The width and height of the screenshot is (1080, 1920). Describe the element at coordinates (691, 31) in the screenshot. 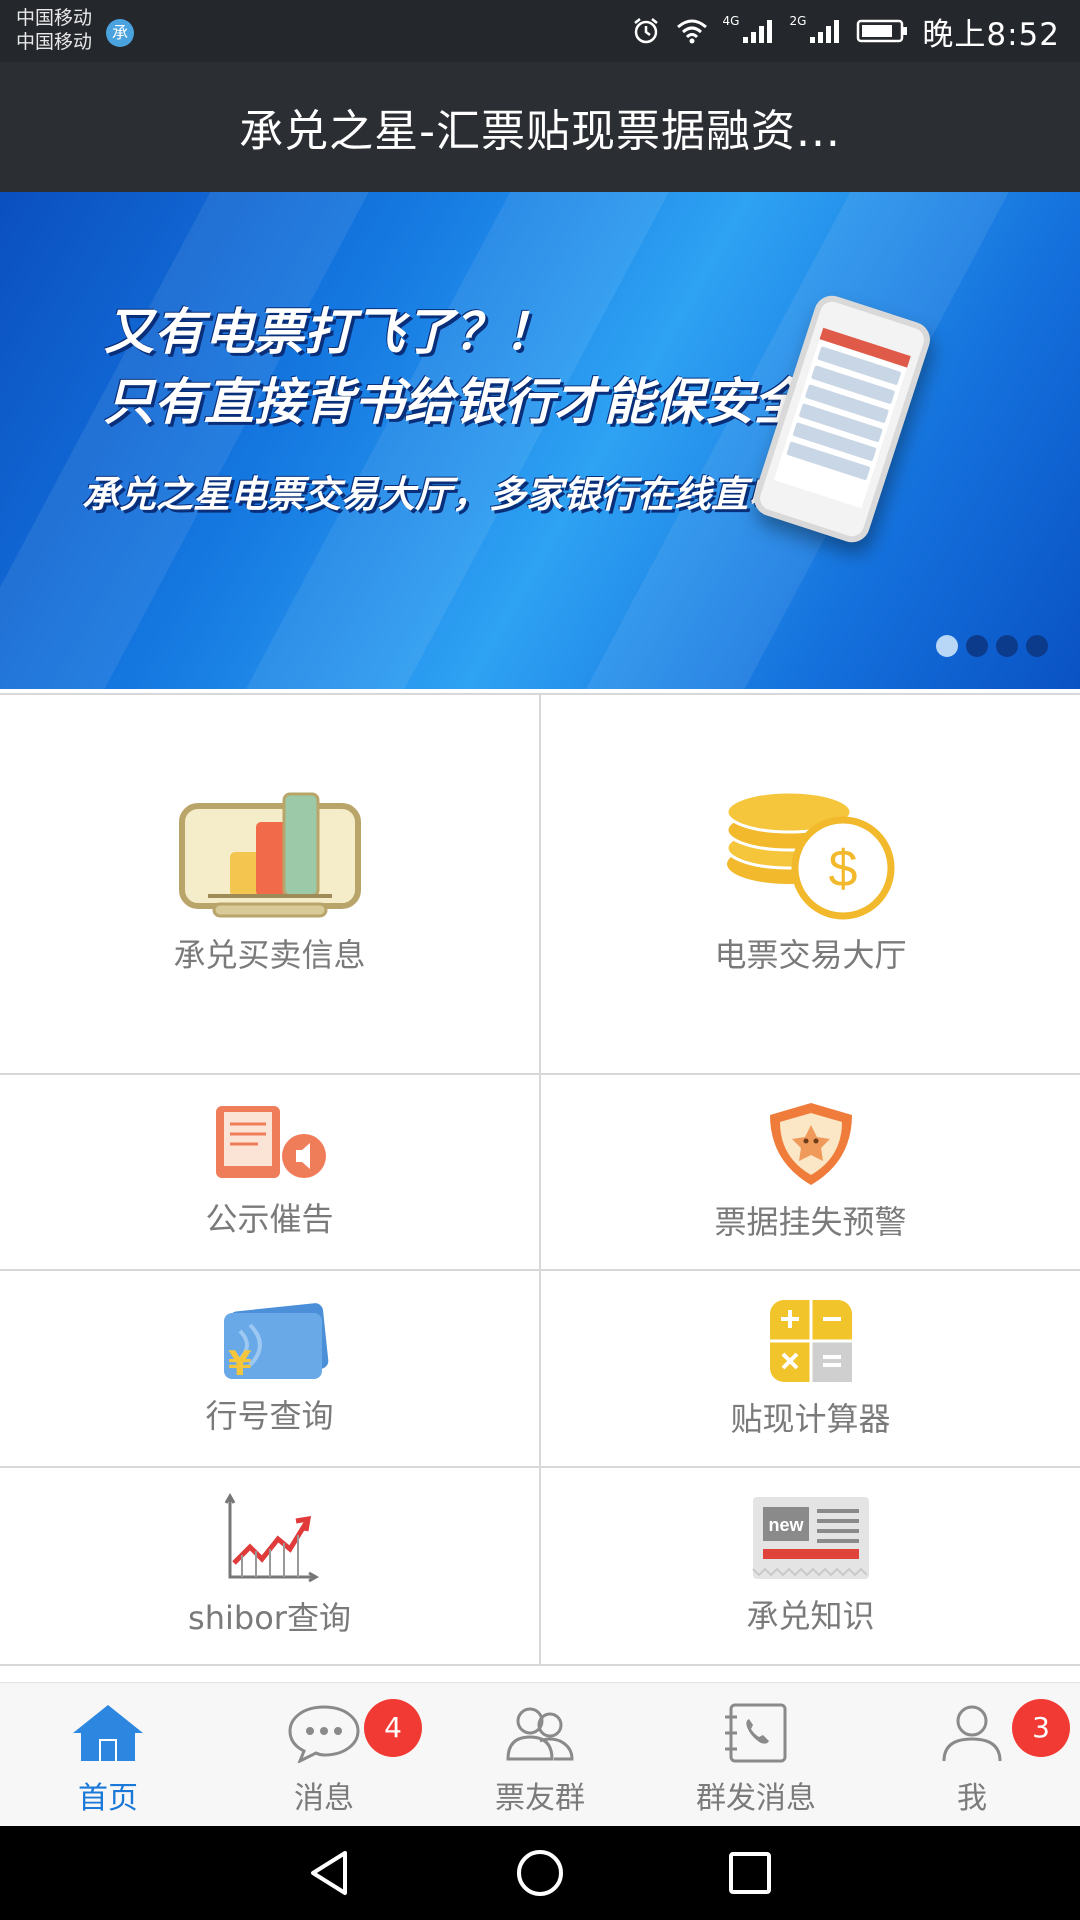

I see `wifi-icon` at that location.